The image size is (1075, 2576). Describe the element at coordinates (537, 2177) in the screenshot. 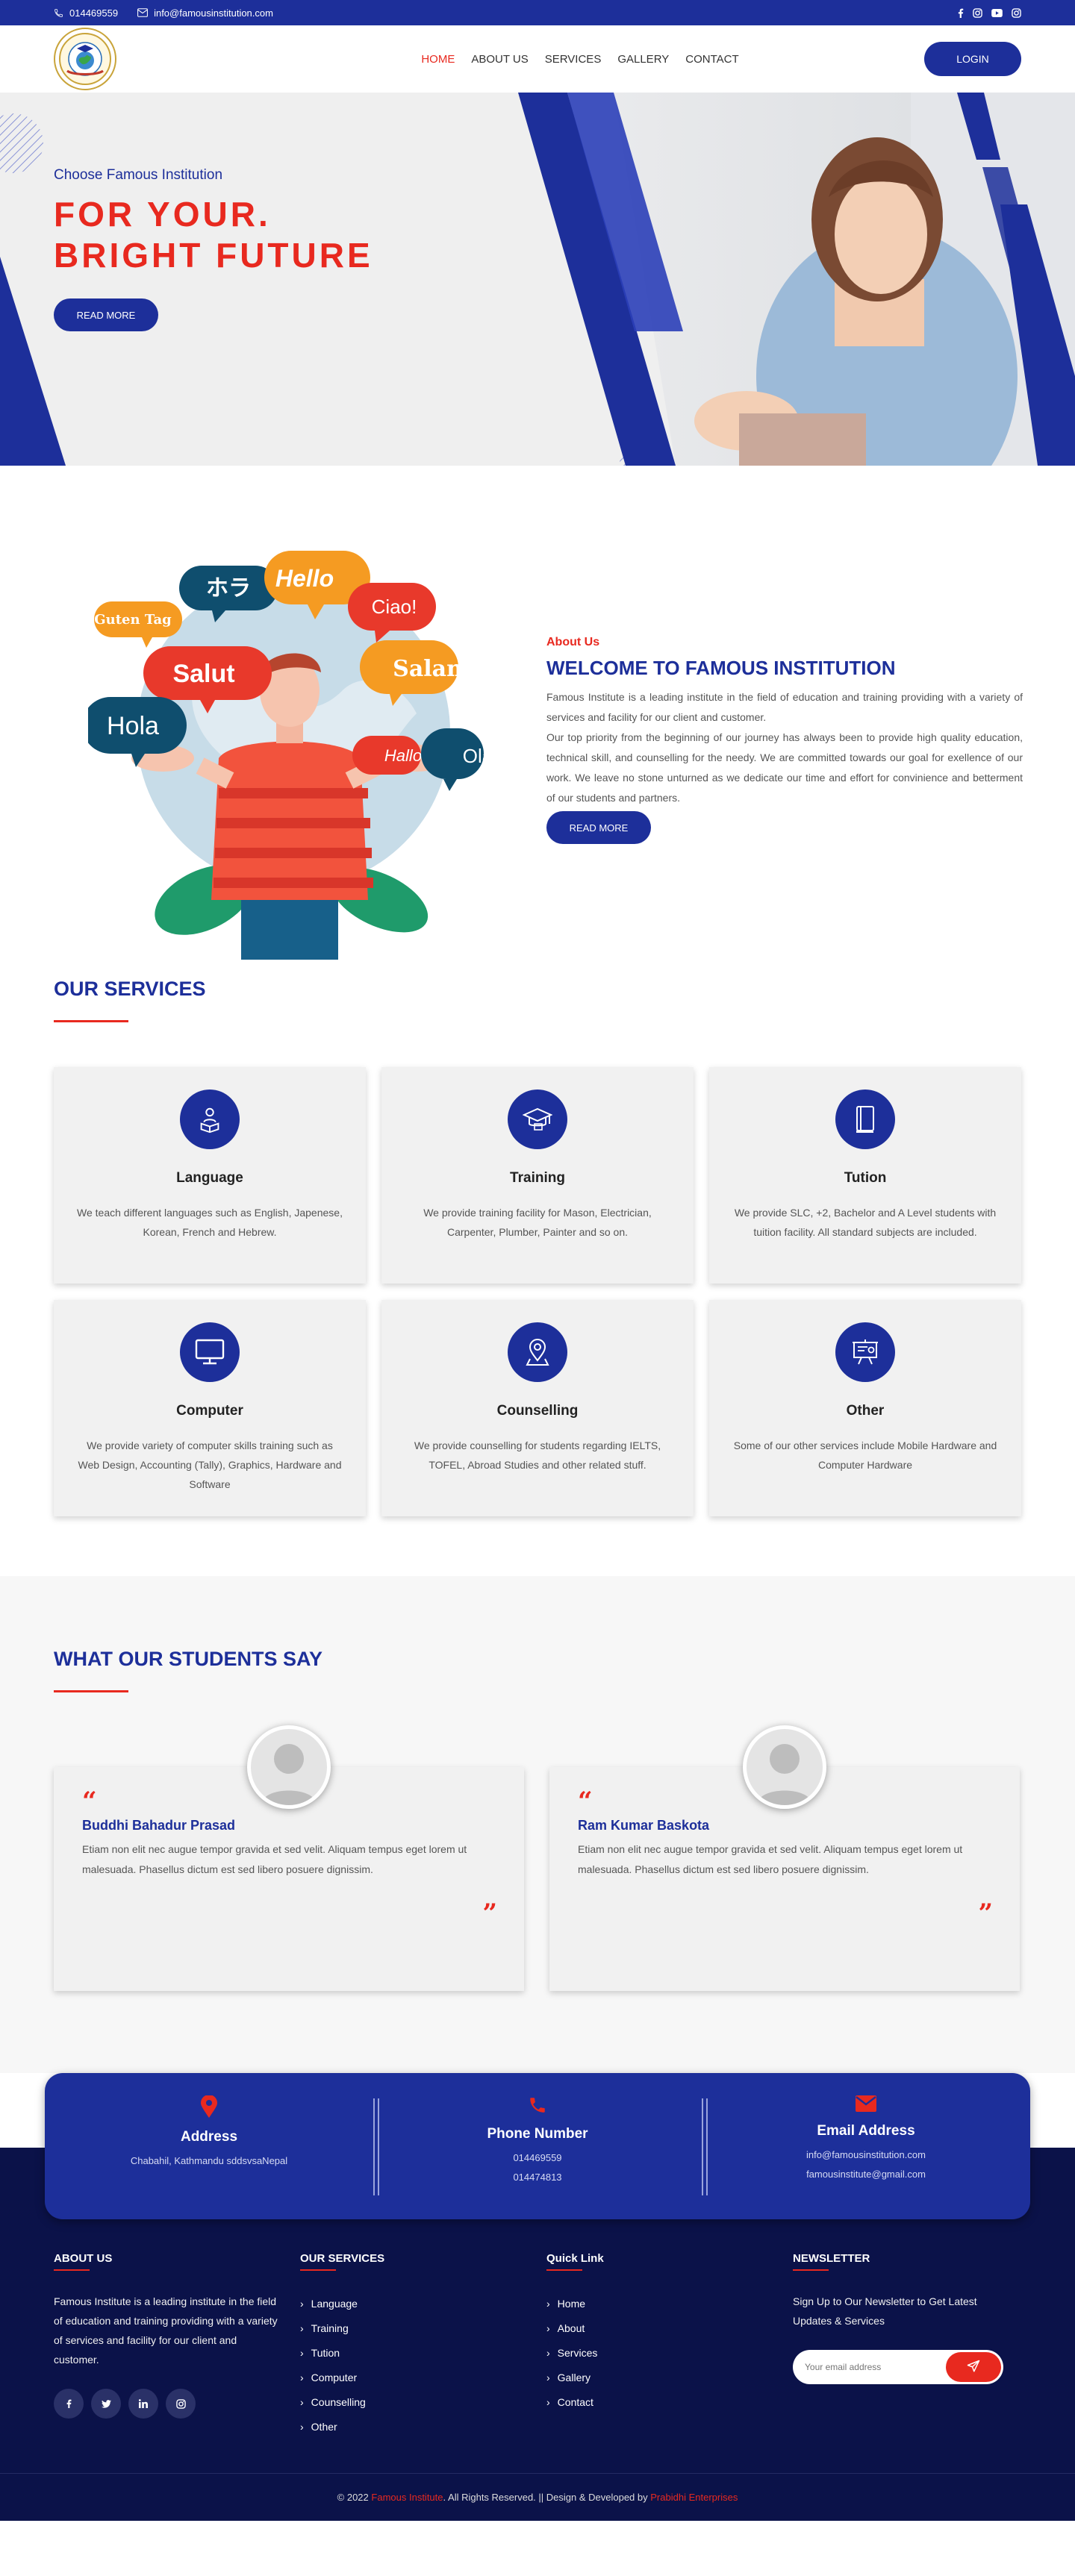

I see `phone-number-2: 014474813` at that location.